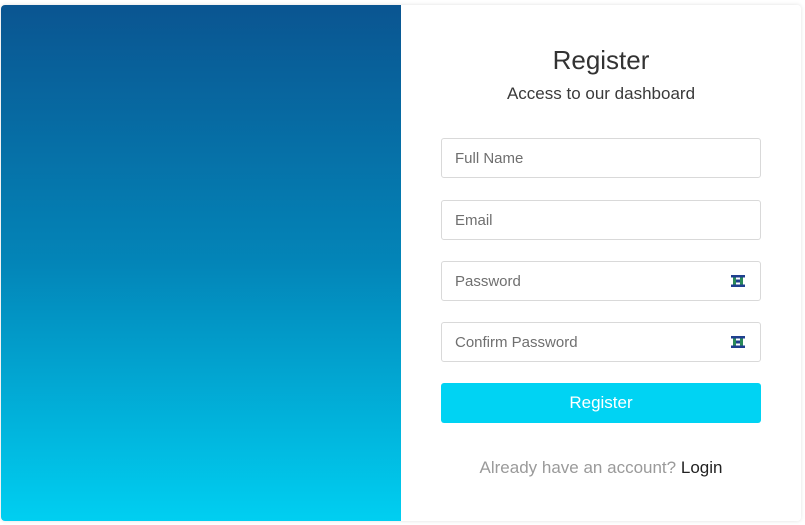 This screenshot has width=805, height=525. I want to click on confirm-password-field-wrapper, so click(601, 342).